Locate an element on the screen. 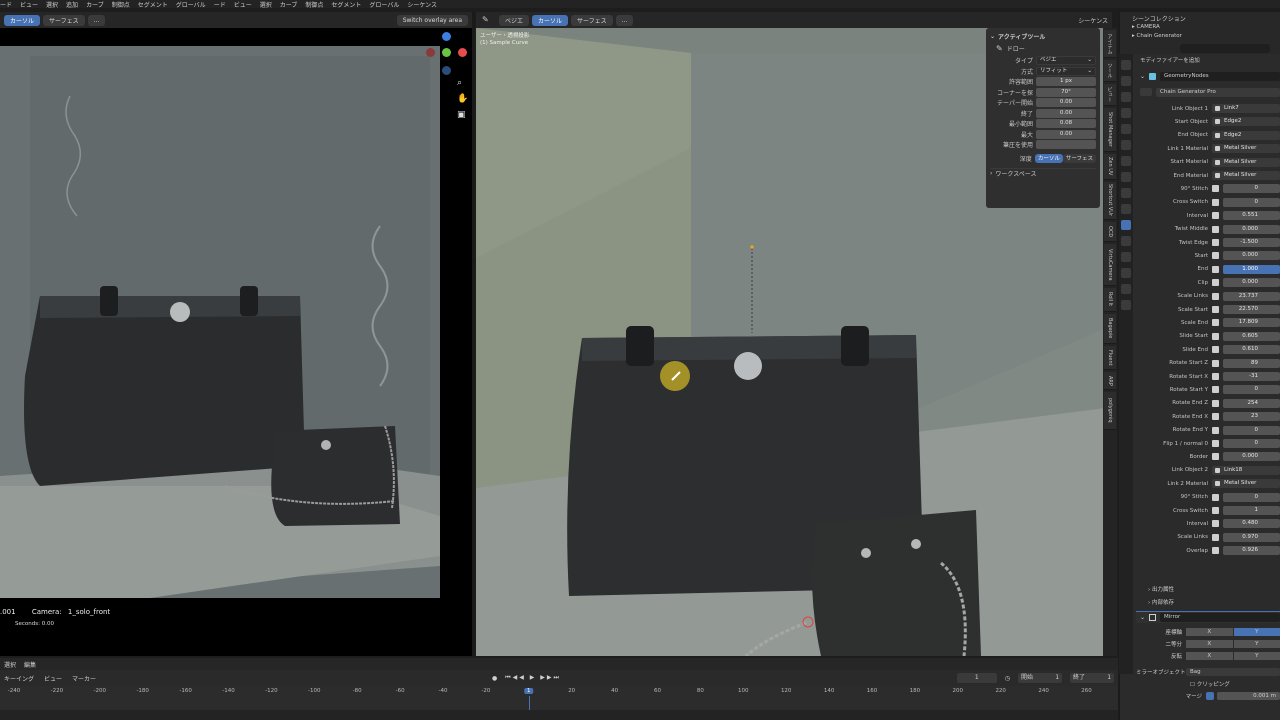 The width and height of the screenshot is (1280, 720). curve-type-dropdown: ベジエ is located at coordinates (514, 20).